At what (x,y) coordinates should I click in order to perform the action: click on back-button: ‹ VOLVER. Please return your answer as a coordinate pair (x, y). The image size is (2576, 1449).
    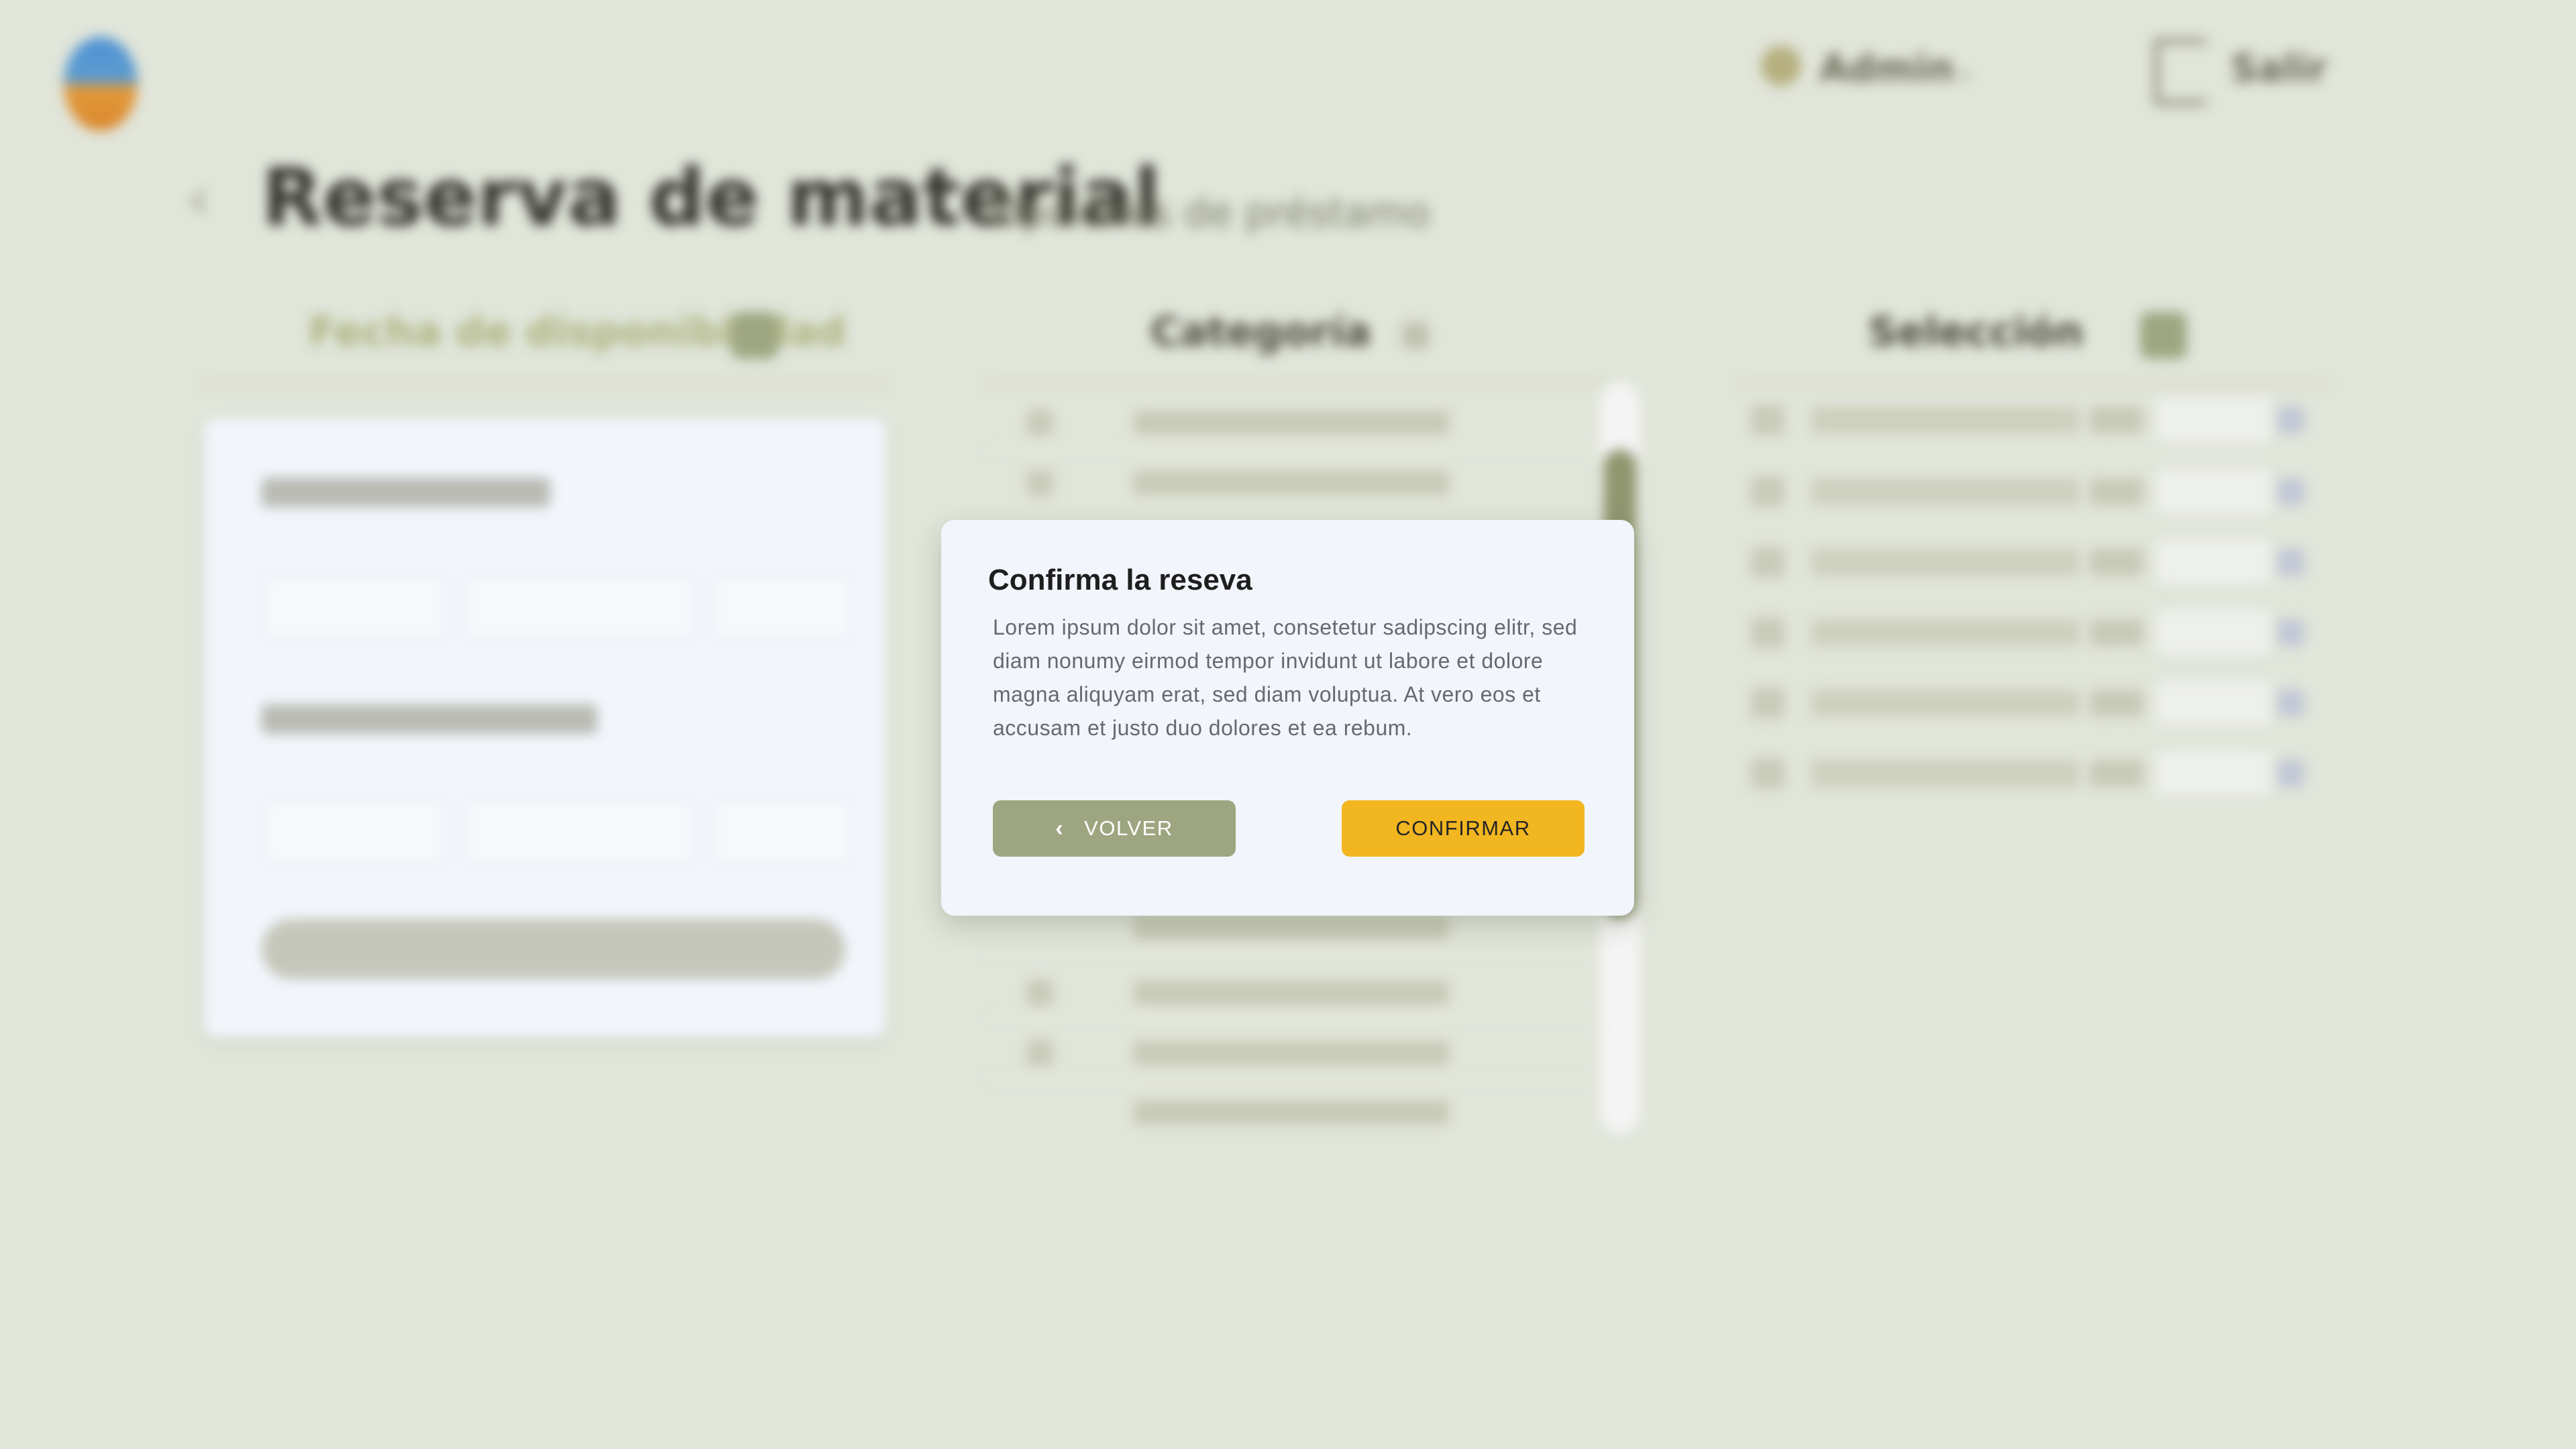
    Looking at the image, I should click on (1114, 828).